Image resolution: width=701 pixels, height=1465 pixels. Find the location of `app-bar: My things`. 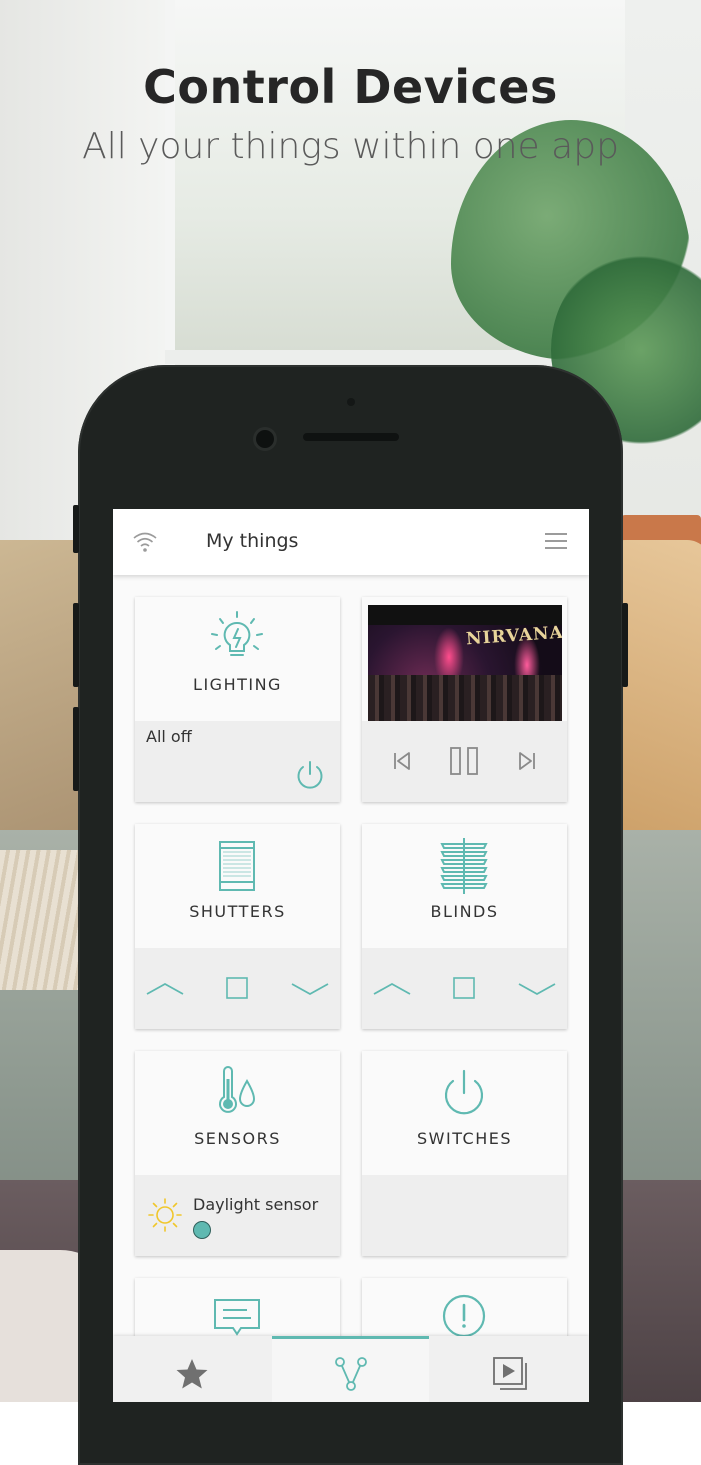

app-bar: My things is located at coordinates (351, 542).